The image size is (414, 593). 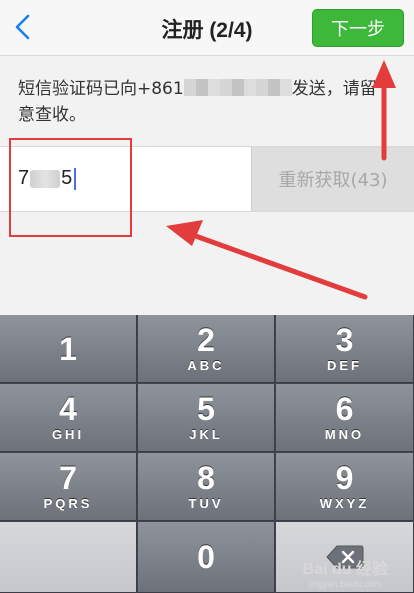 What do you see at coordinates (70, 187) in the screenshot?
I see `annotation-highlight-box` at bounding box center [70, 187].